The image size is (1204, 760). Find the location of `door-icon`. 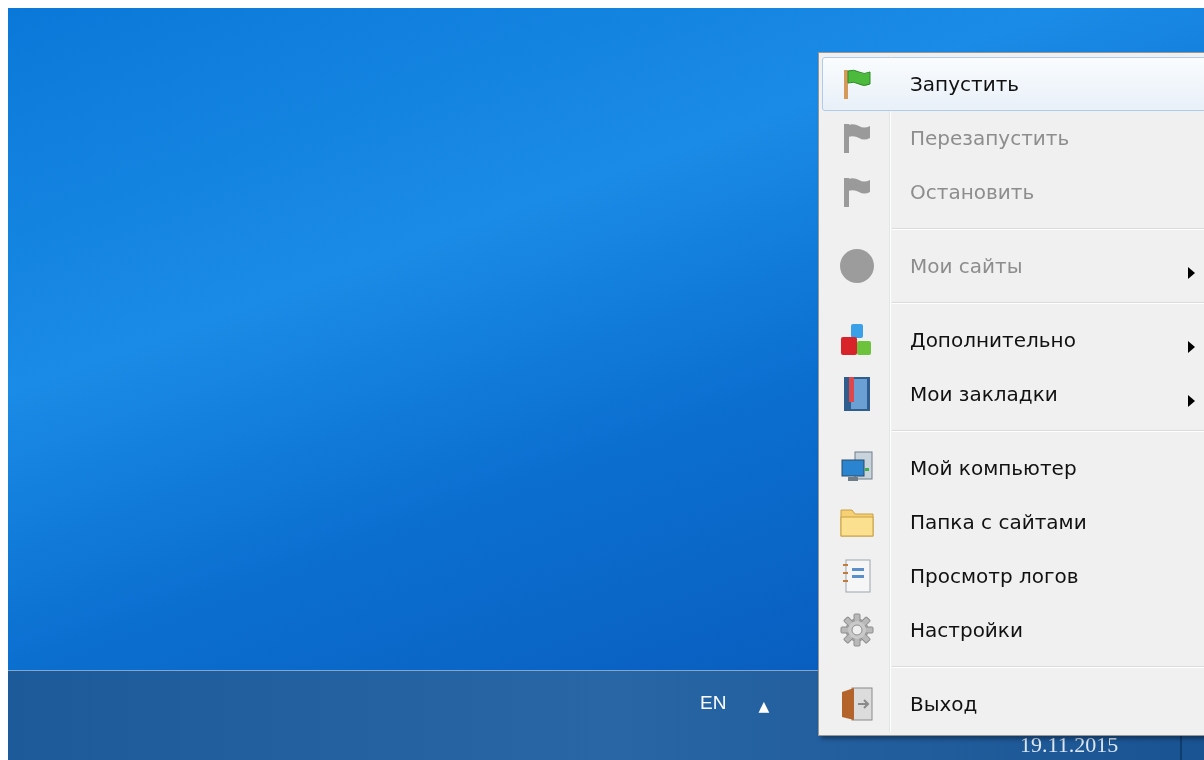

door-icon is located at coordinates (856, 704).